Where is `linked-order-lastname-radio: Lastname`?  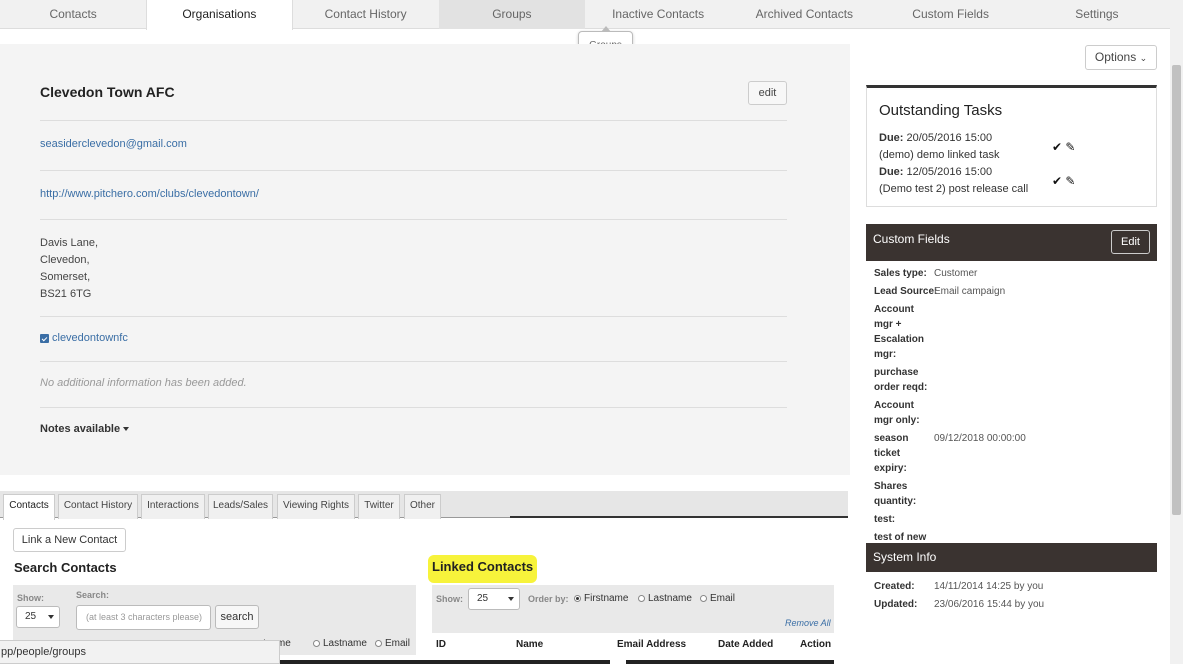
linked-order-lastname-radio: Lastname is located at coordinates (665, 598).